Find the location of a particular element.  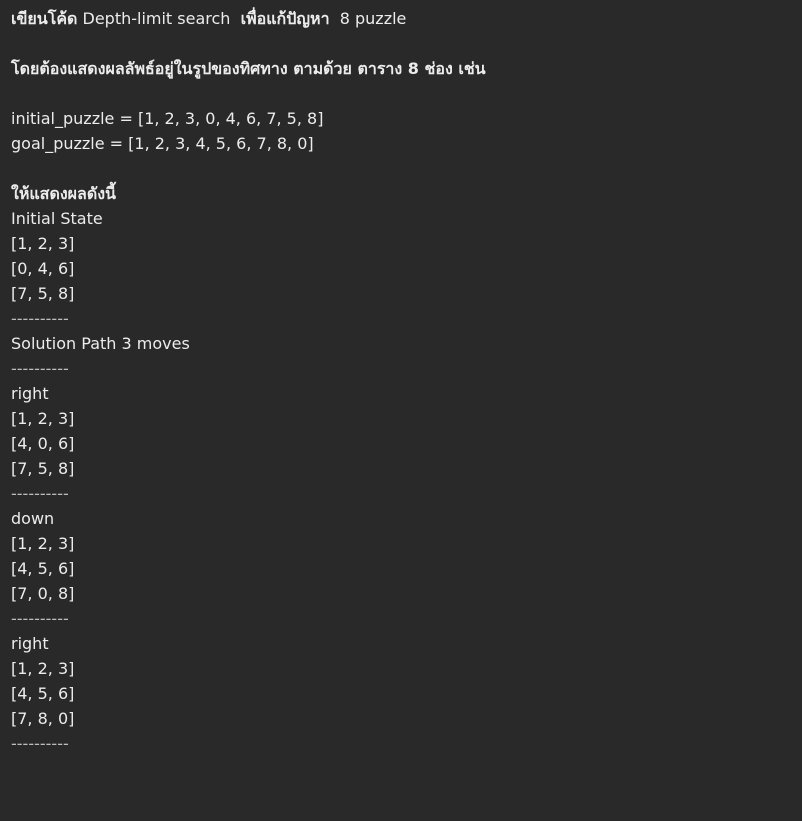

move-1-row-3: [7, 5, 8] is located at coordinates (43, 468).